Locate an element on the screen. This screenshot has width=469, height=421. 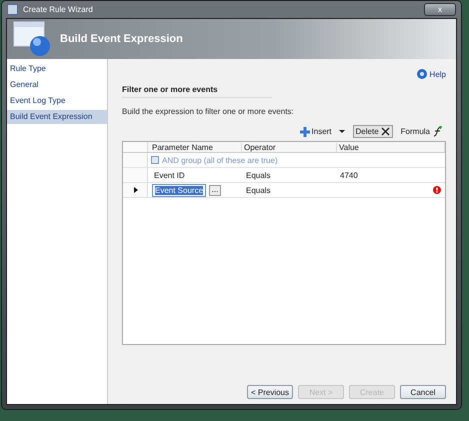
page-title: Build Event Expression is located at coordinates (121, 39).